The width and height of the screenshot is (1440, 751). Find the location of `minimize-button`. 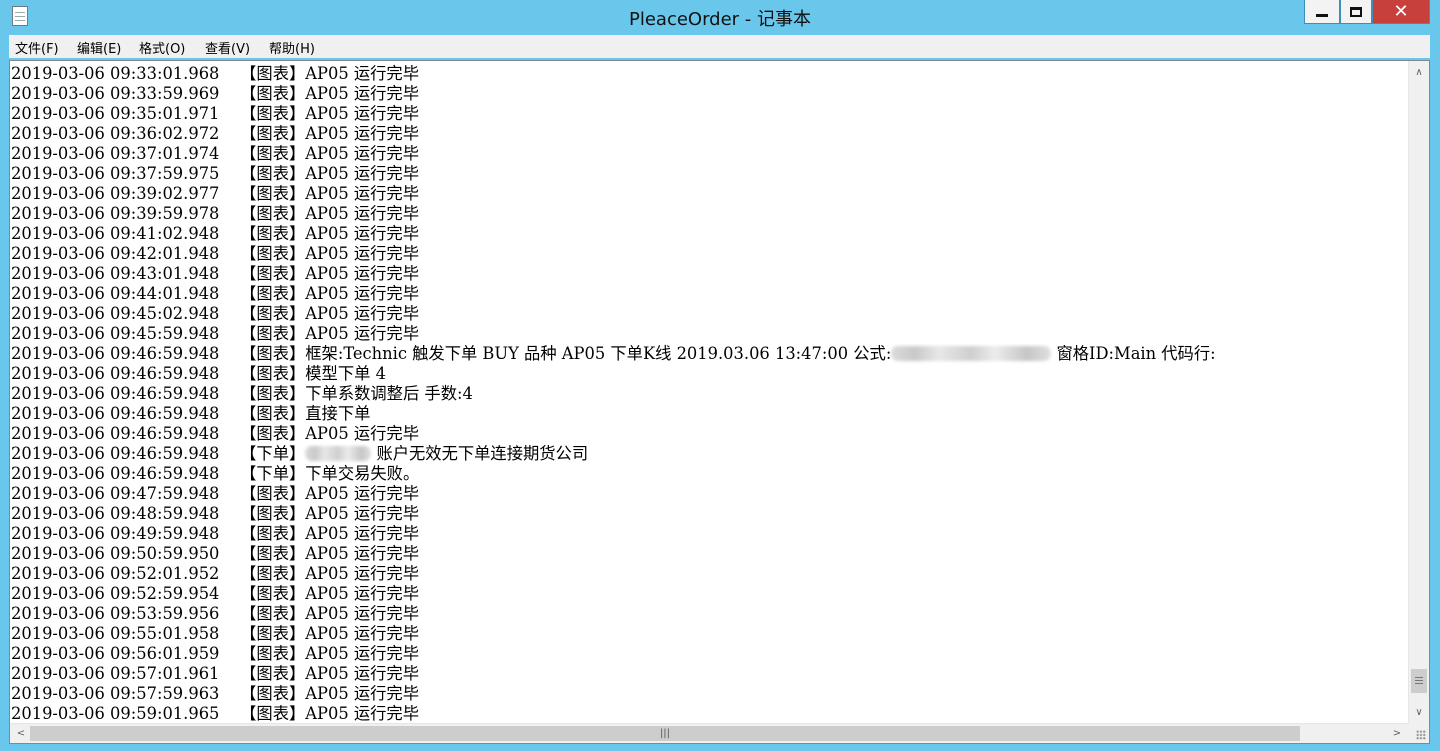

minimize-button is located at coordinates (1322, 12).